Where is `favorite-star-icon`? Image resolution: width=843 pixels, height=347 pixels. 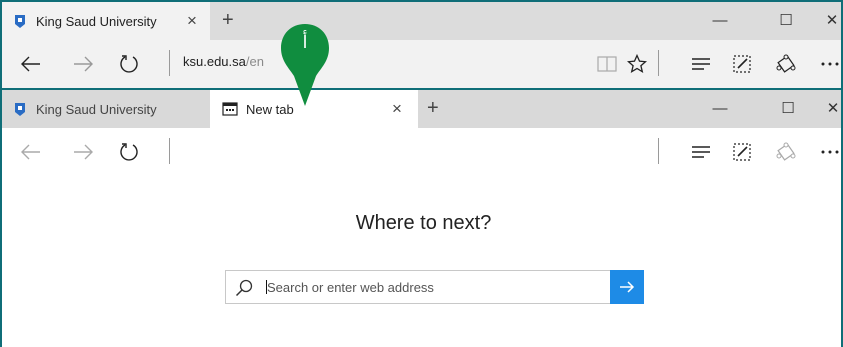
favorite-star-icon is located at coordinates (637, 64).